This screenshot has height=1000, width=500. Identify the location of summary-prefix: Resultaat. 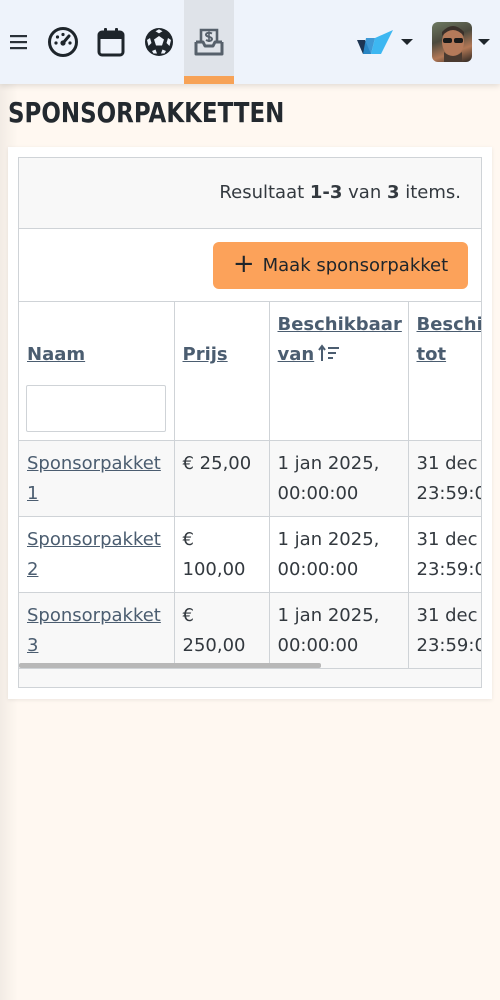
(264, 192).